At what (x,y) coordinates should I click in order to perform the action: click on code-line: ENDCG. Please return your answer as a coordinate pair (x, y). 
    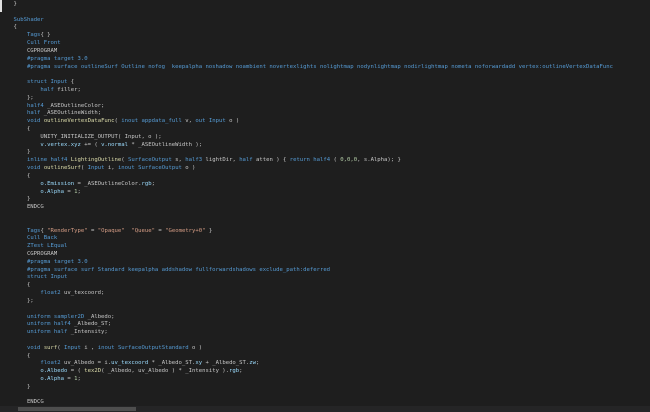
    Looking at the image, I should click on (325, 208).